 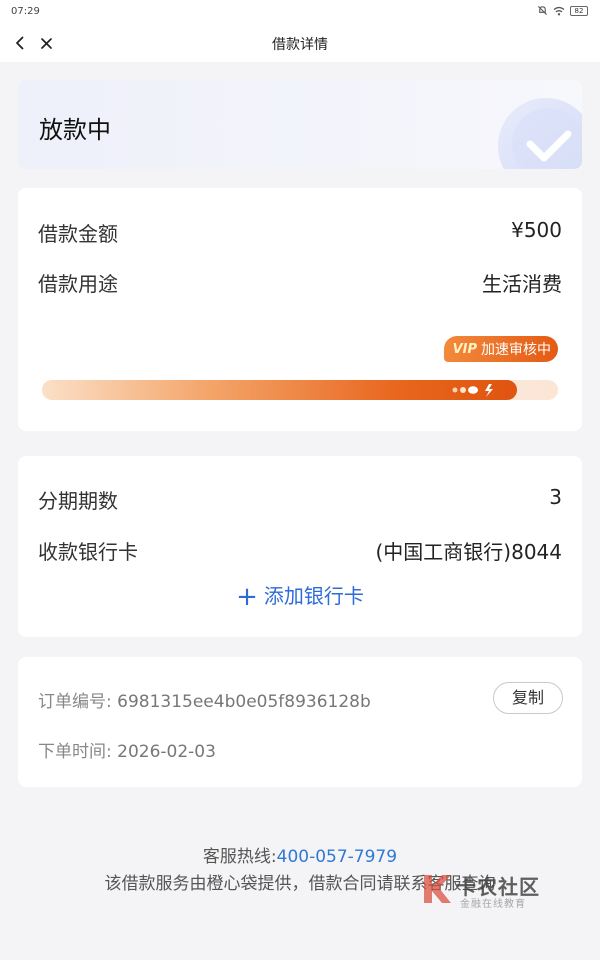 I want to click on mute-icon, so click(x=542, y=10).